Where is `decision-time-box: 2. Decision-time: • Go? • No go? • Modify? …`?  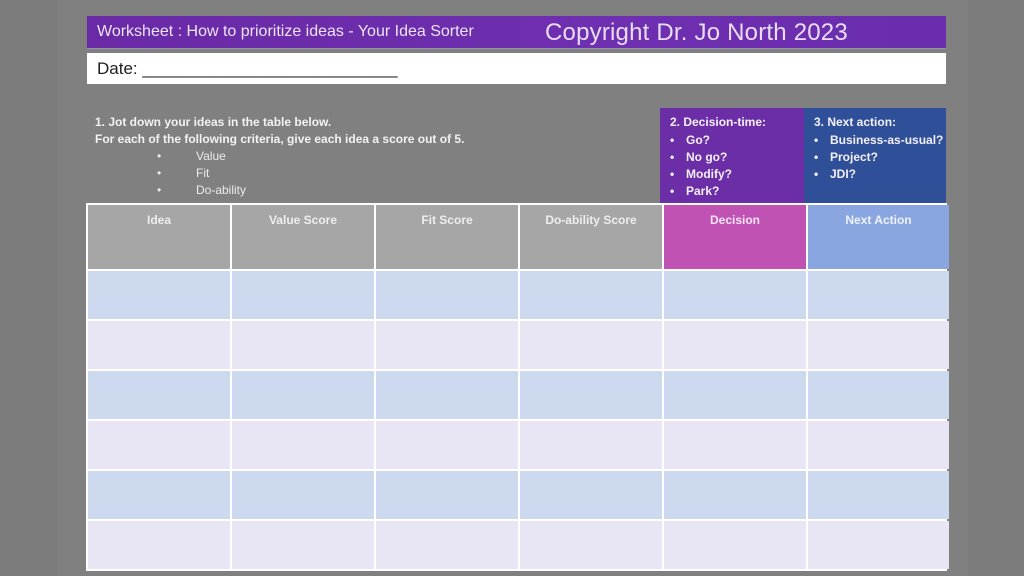 decision-time-box: 2. Decision-time: • Go? • No go? • Modify? … is located at coordinates (732, 156).